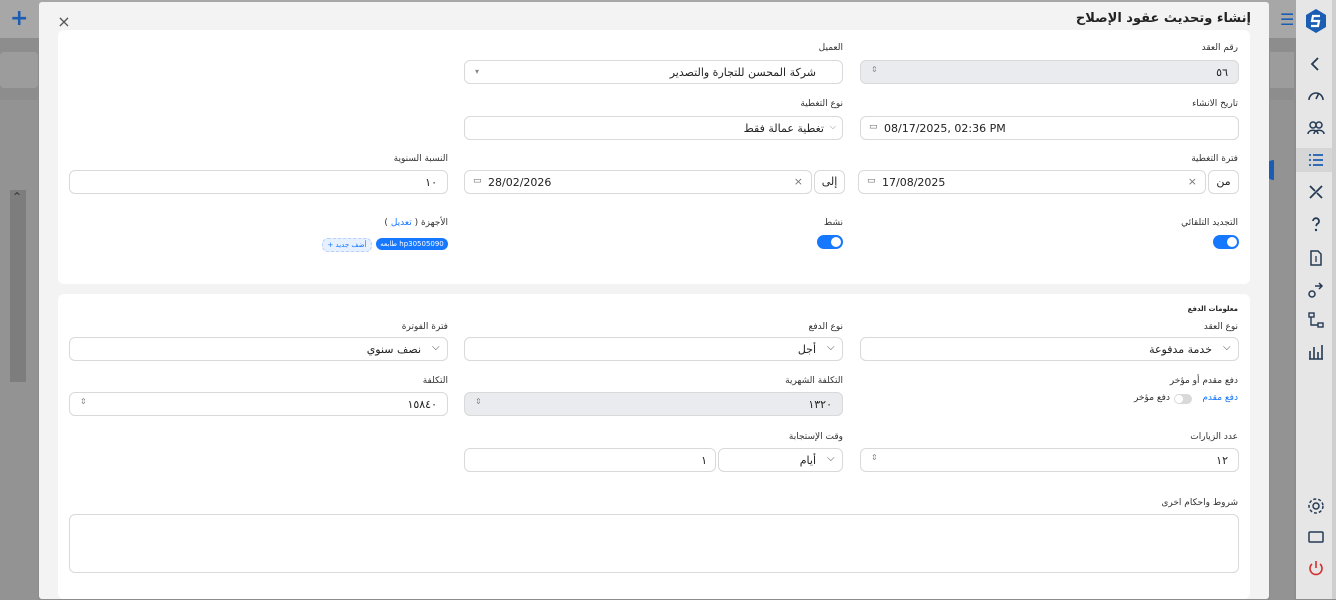  What do you see at coordinates (825, 327) in the screenshot?
I see `payment-type-label: نوع الدفع` at bounding box center [825, 327].